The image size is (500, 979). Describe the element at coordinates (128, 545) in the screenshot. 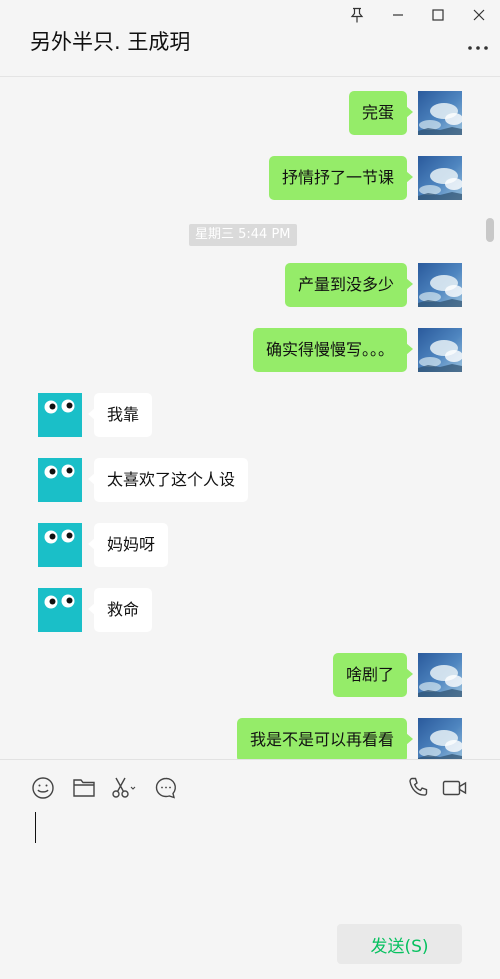

I see `message-bubble: 妈妈呀` at that location.